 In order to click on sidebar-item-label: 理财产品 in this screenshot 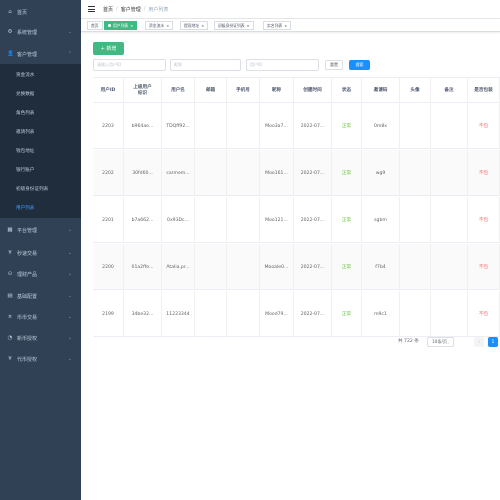, I will do `click(27, 274)`.